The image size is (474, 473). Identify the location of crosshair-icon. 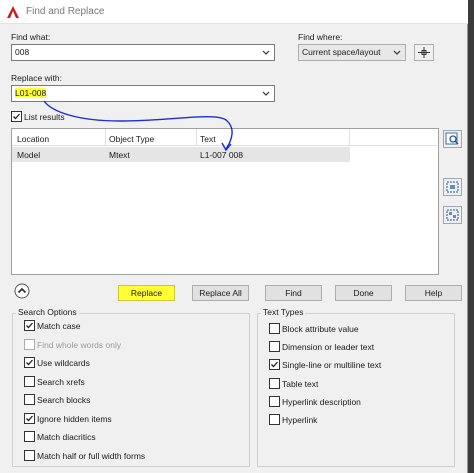
(424, 52).